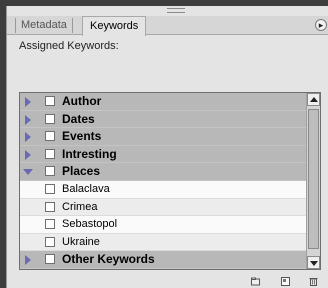  I want to click on tab-bar: Metadata Keywords, so click(167, 26).